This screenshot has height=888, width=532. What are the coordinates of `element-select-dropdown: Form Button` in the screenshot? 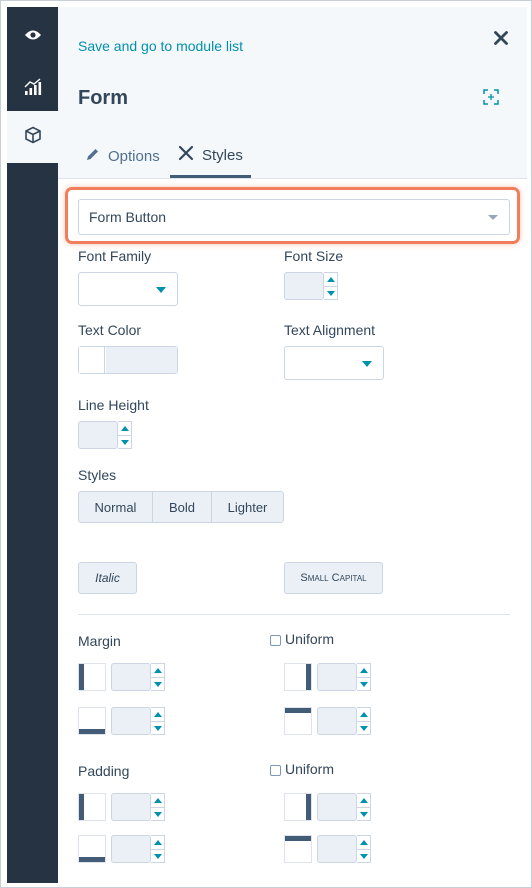 It's located at (294, 217).